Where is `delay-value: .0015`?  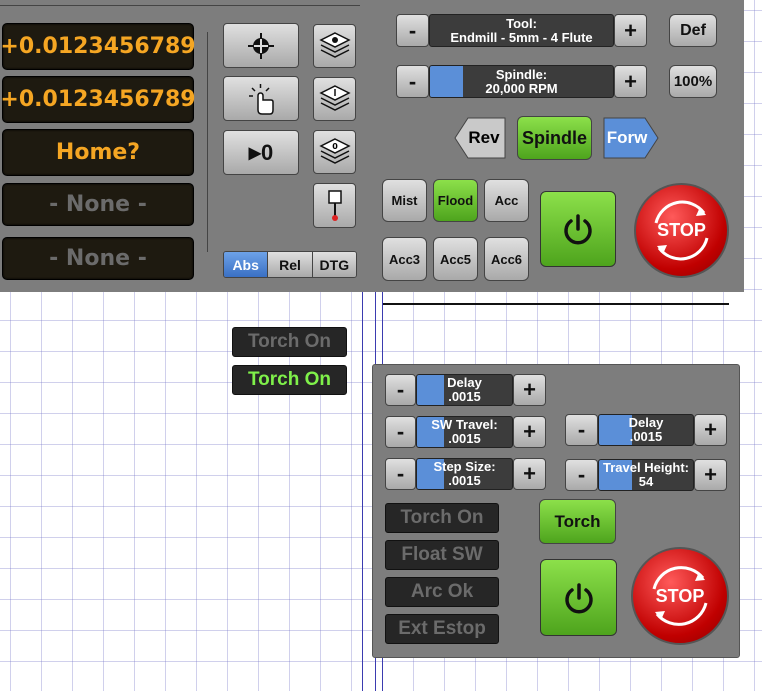 delay-value: .0015 is located at coordinates (464, 396).